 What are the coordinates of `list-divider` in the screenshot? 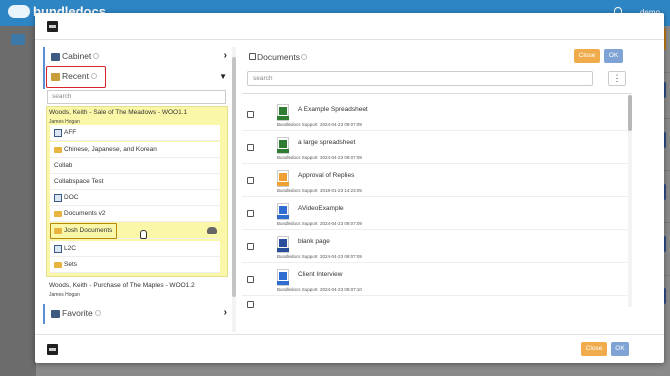 It's located at (437, 93).